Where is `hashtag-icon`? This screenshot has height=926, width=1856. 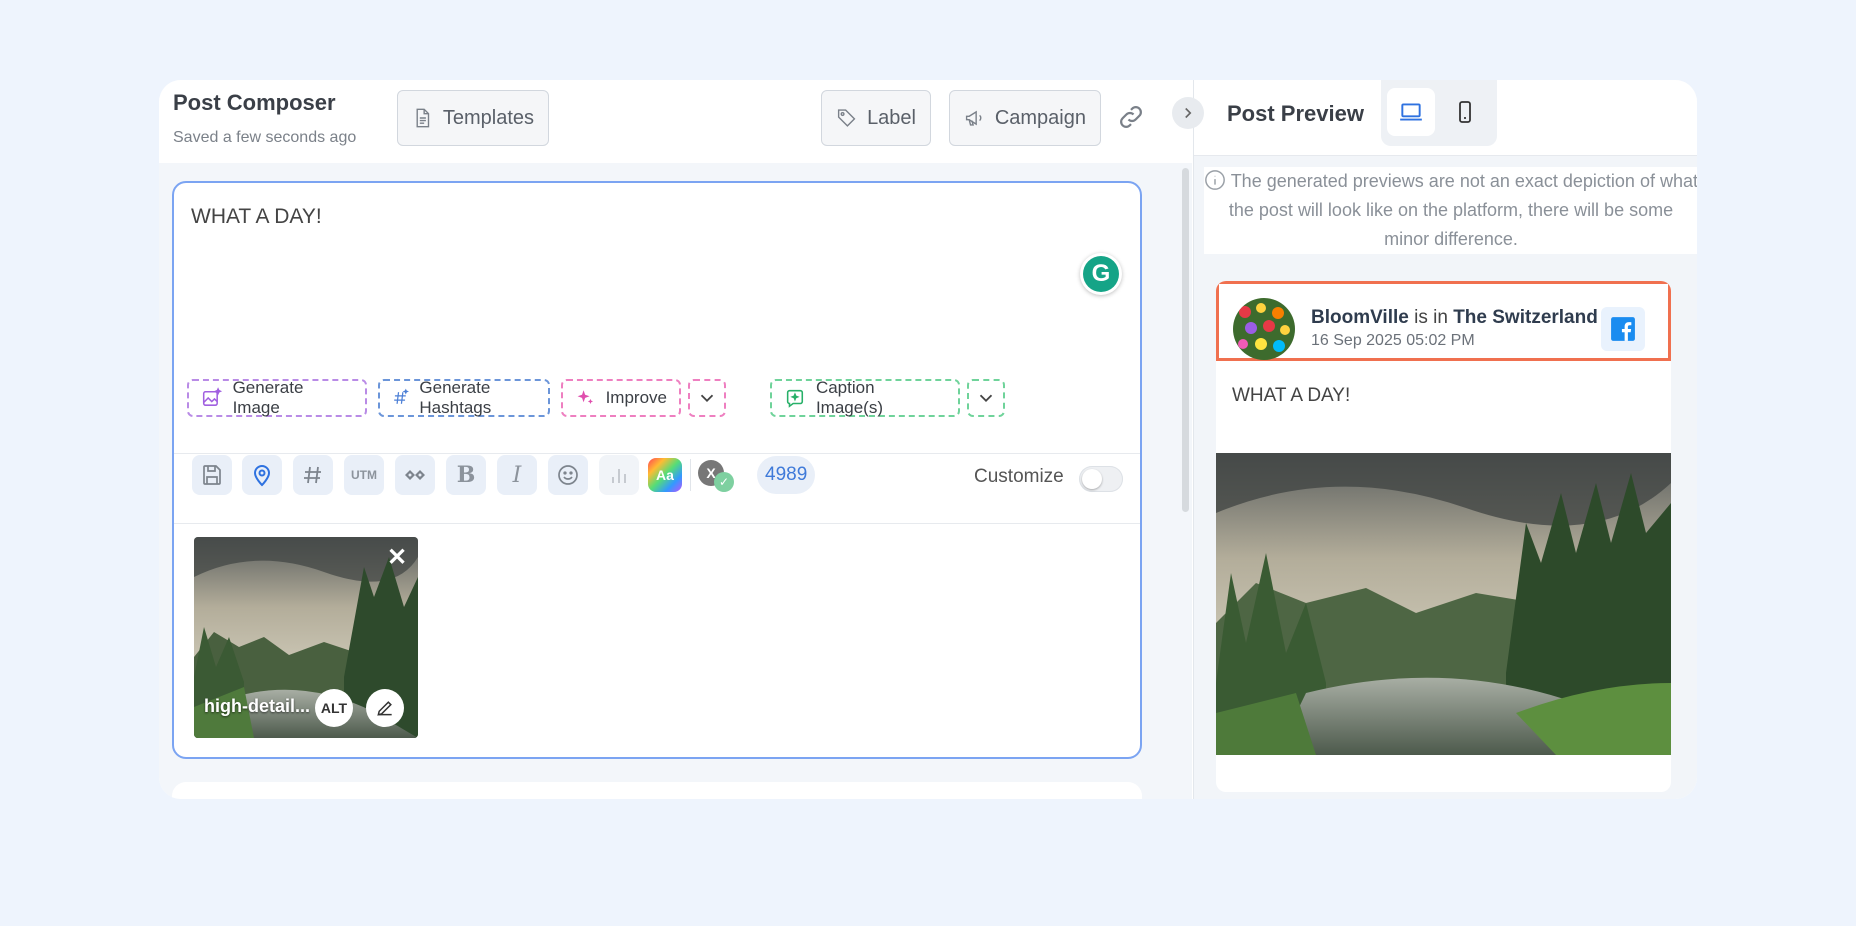
hashtag-icon is located at coordinates (313, 475).